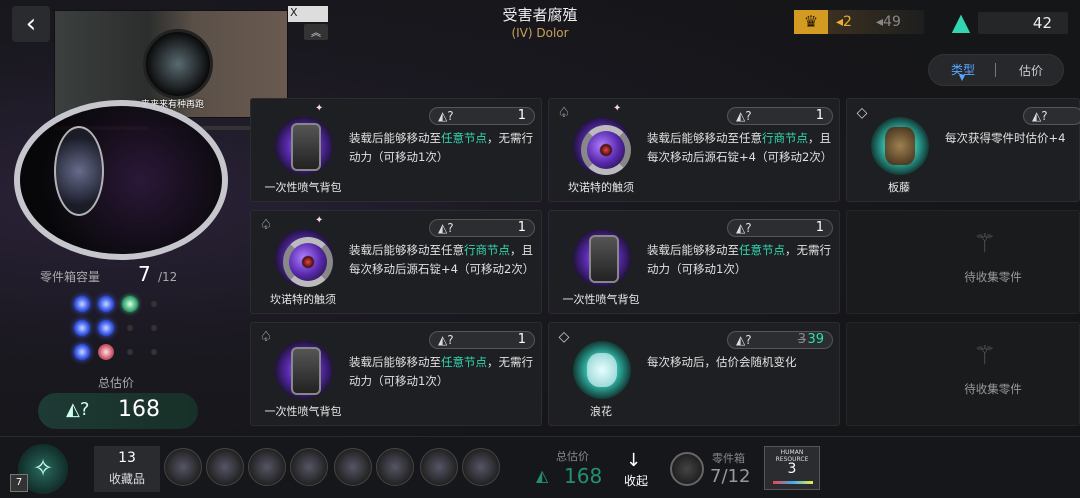 The width and height of the screenshot is (1080, 498). Describe the element at coordinates (1031, 70) in the screenshot. I see `sort-by-value: 估价` at that location.